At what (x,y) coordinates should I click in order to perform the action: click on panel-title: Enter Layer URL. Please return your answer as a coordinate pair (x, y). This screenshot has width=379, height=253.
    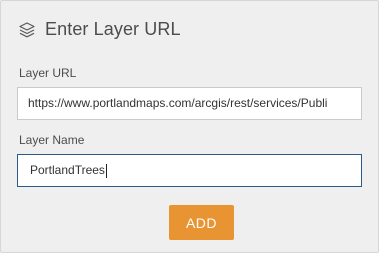
    Looking at the image, I should click on (113, 29).